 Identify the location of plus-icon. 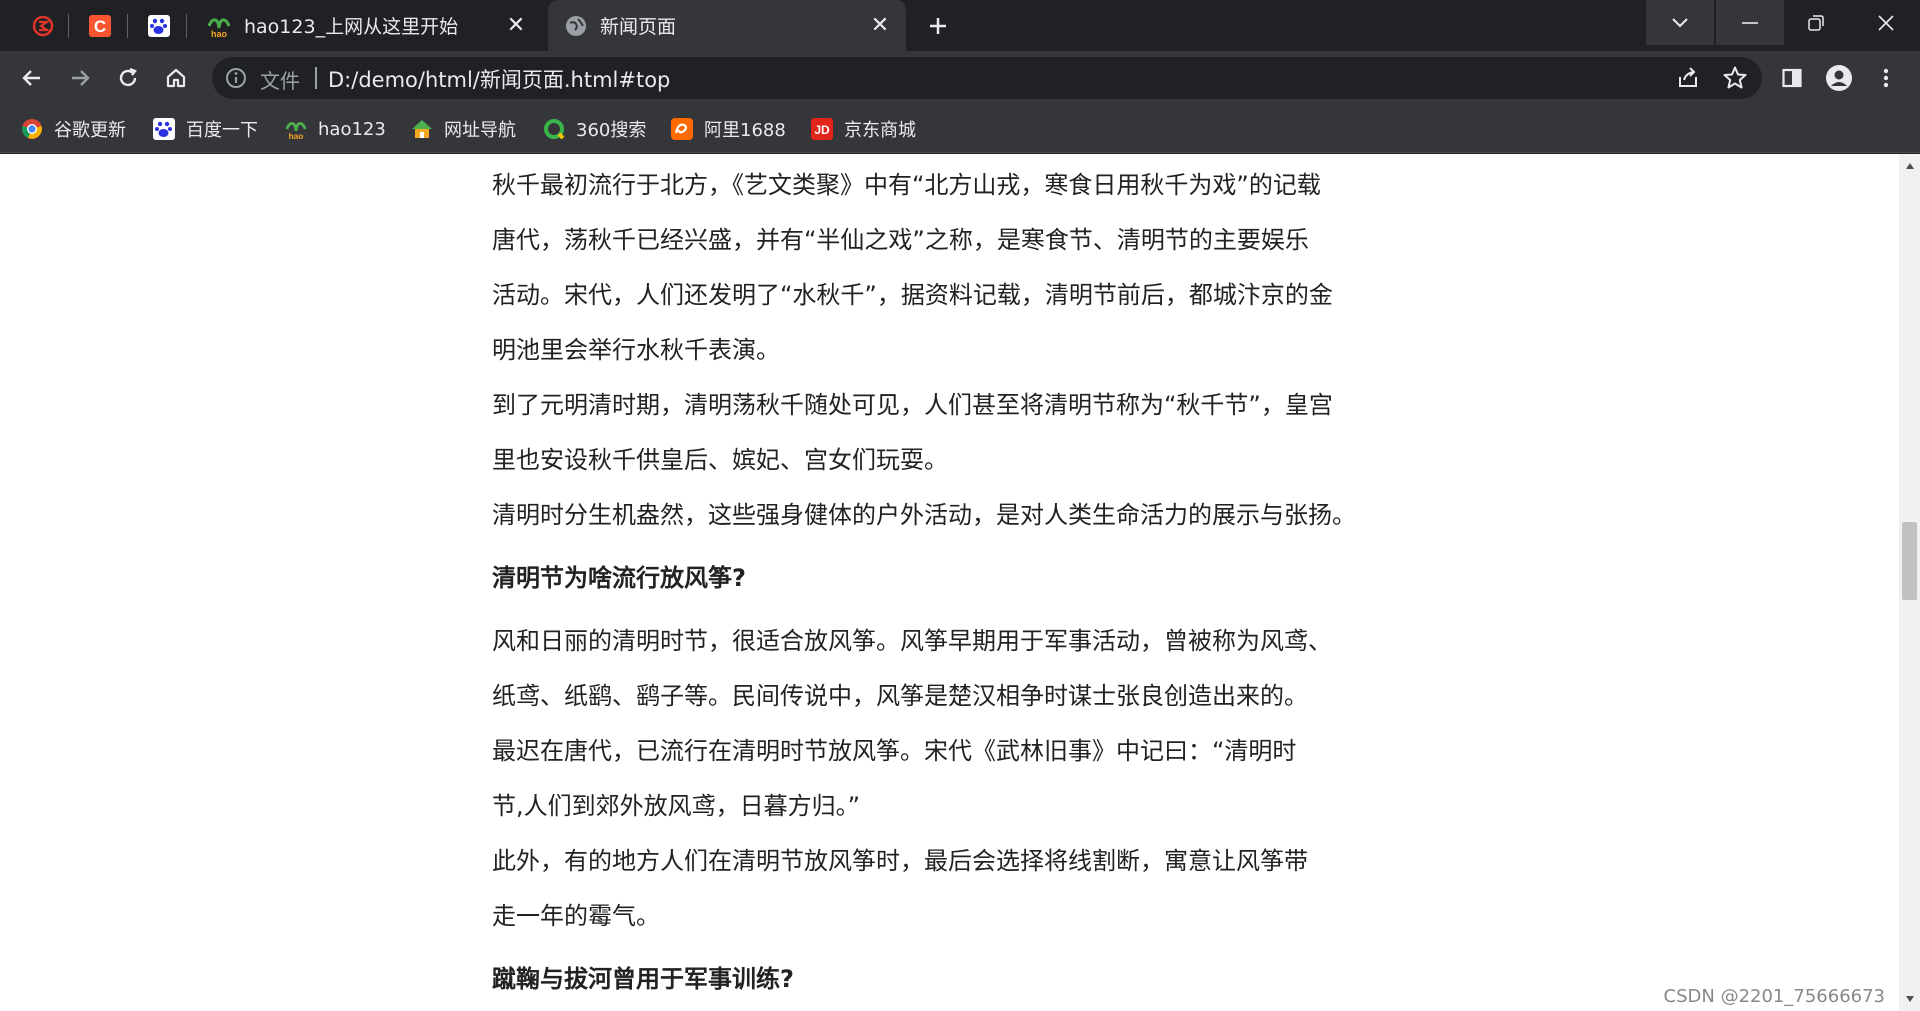
(938, 26).